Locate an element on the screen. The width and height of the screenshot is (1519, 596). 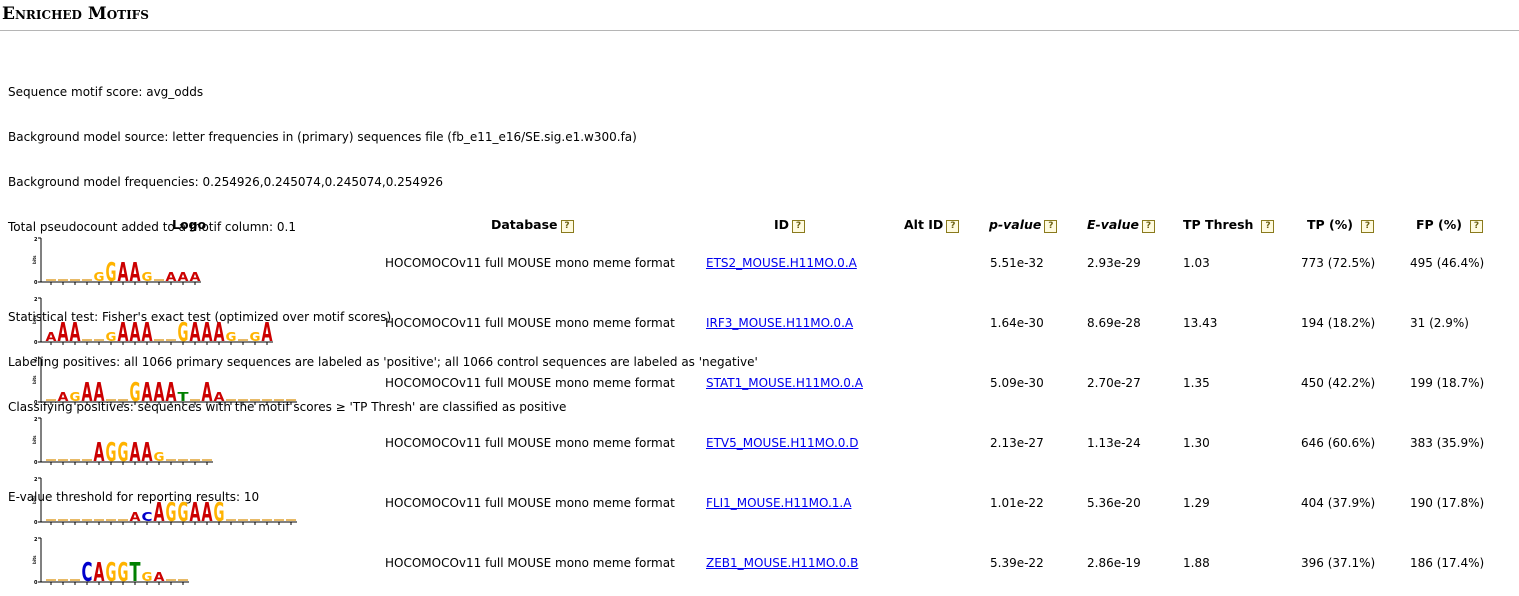
header-tp-thresh: TP Thresh? is located at coordinates (1229, 225).